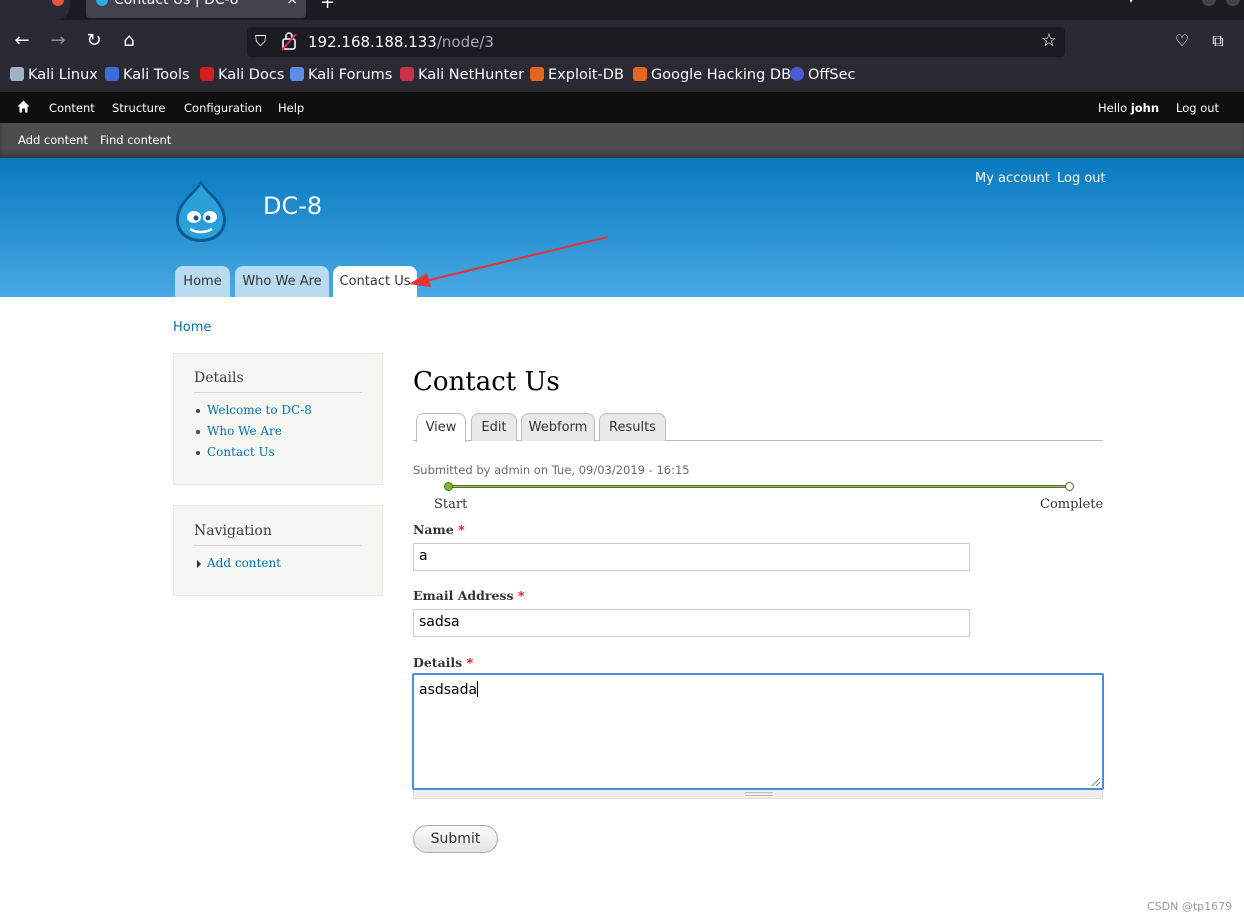  What do you see at coordinates (22, 41) in the screenshot?
I see `back-icon: ←` at bounding box center [22, 41].